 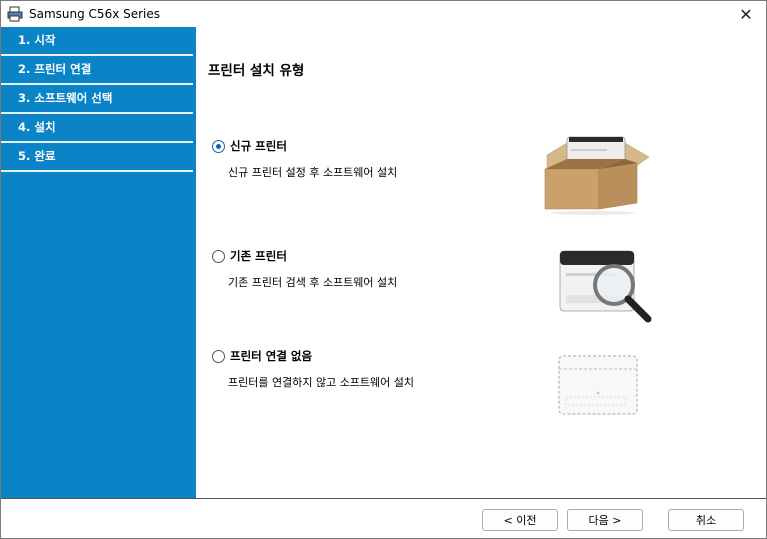 What do you see at coordinates (218, 146) in the screenshot?
I see `radio-new-printer` at bounding box center [218, 146].